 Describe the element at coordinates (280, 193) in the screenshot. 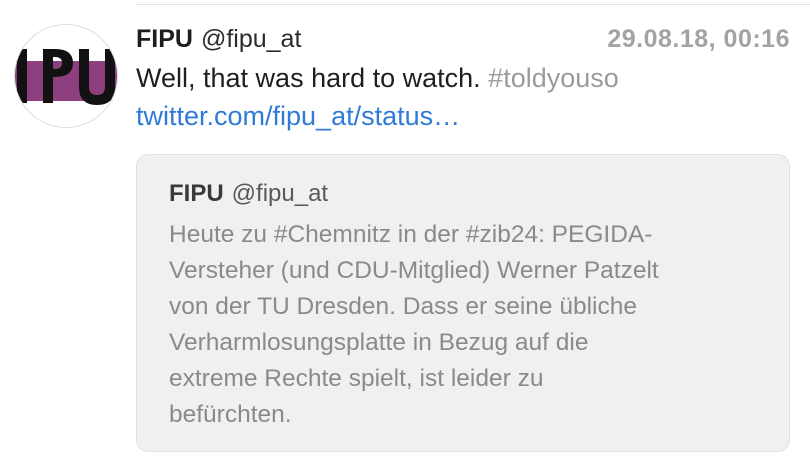

I see `quoted-author-handle: @fipu_at` at that location.